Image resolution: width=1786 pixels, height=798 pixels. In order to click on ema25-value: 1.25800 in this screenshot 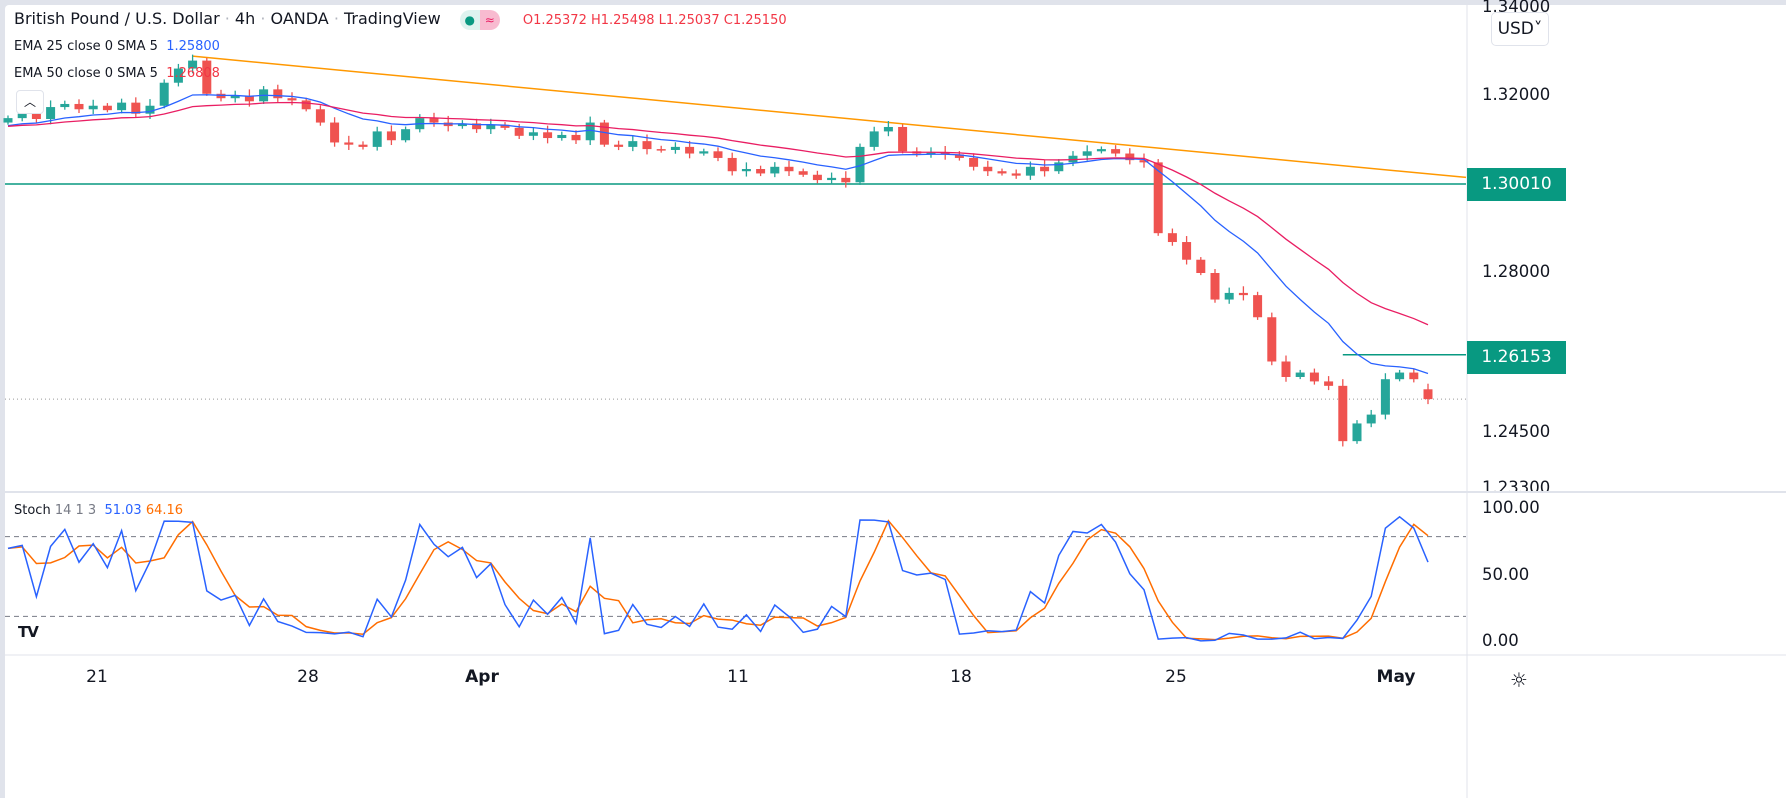, I will do `click(193, 46)`.